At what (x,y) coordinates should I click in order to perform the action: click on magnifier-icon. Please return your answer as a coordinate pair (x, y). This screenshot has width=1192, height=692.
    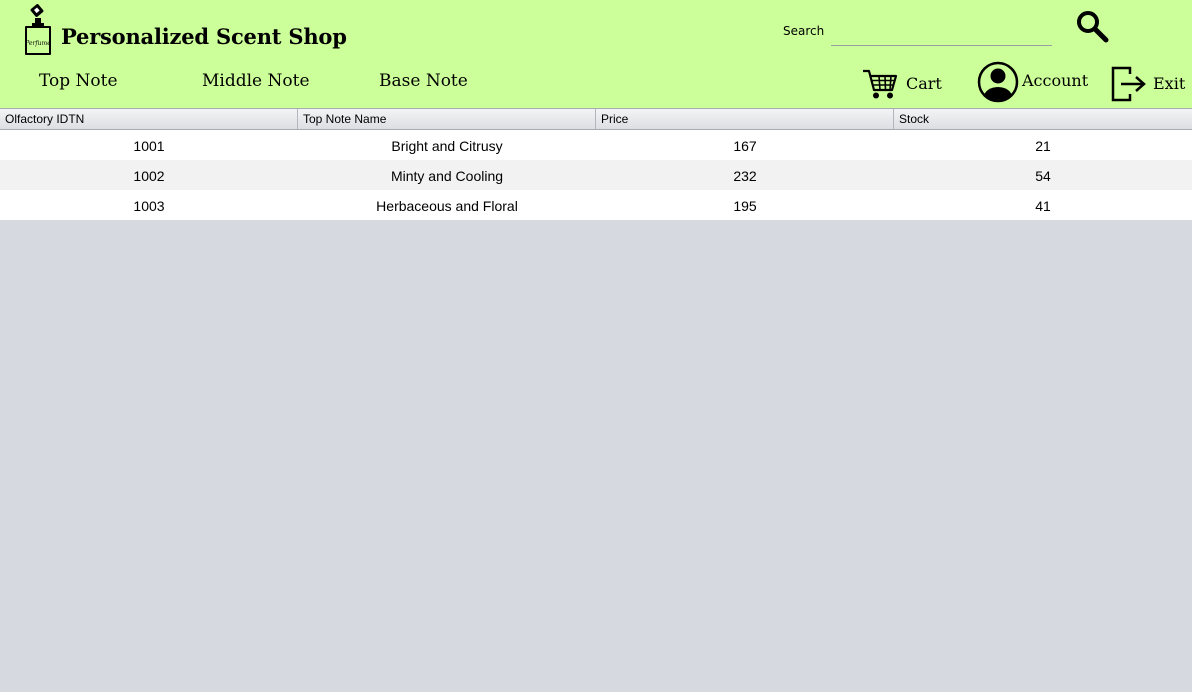
    Looking at the image, I should click on (1092, 26).